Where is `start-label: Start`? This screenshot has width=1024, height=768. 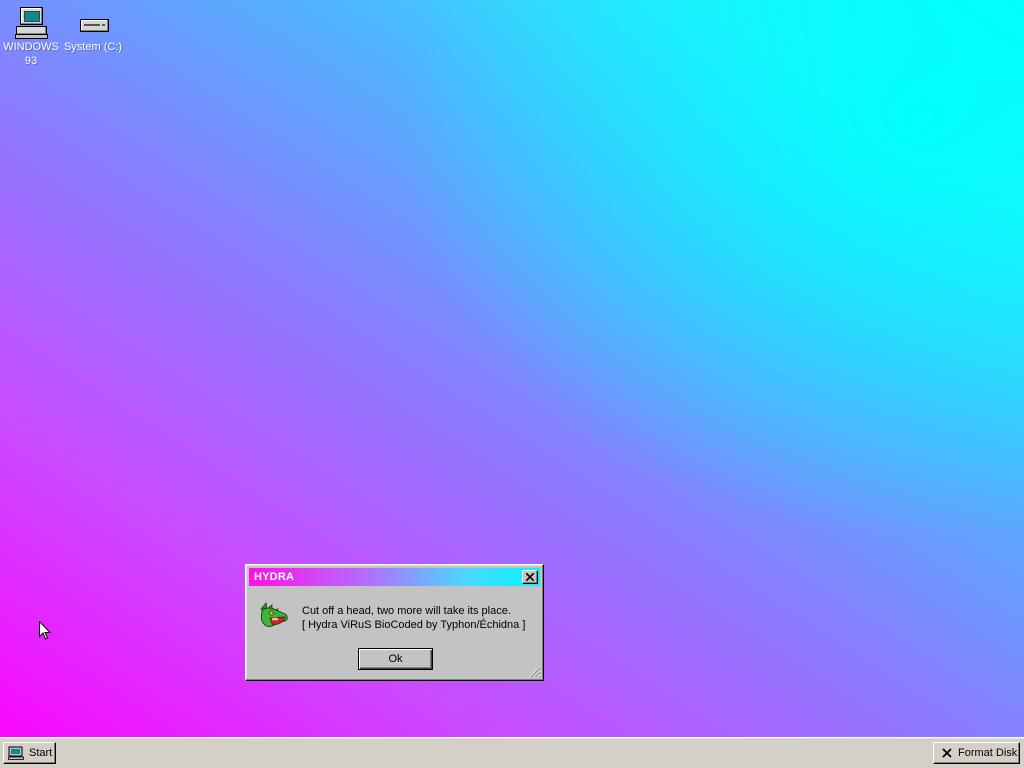
start-label: Start is located at coordinates (41, 753).